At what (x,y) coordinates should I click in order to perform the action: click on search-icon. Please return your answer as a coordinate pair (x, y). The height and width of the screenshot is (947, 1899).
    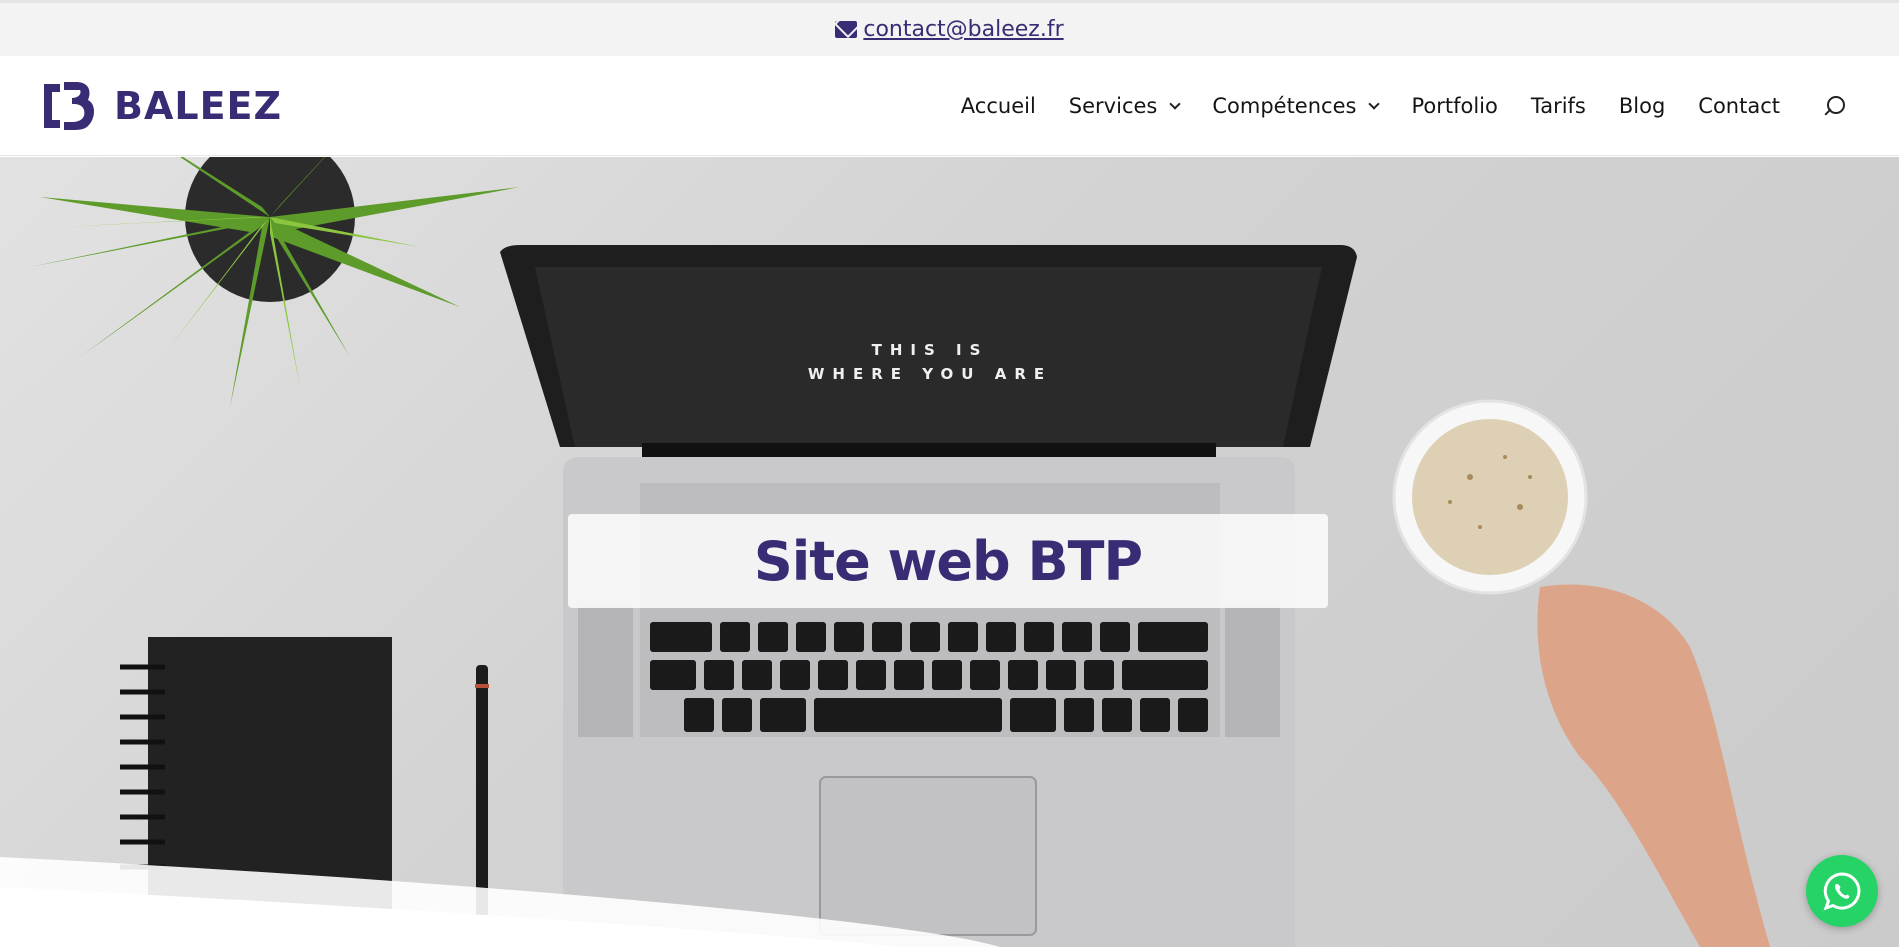
    Looking at the image, I should click on (1833, 106).